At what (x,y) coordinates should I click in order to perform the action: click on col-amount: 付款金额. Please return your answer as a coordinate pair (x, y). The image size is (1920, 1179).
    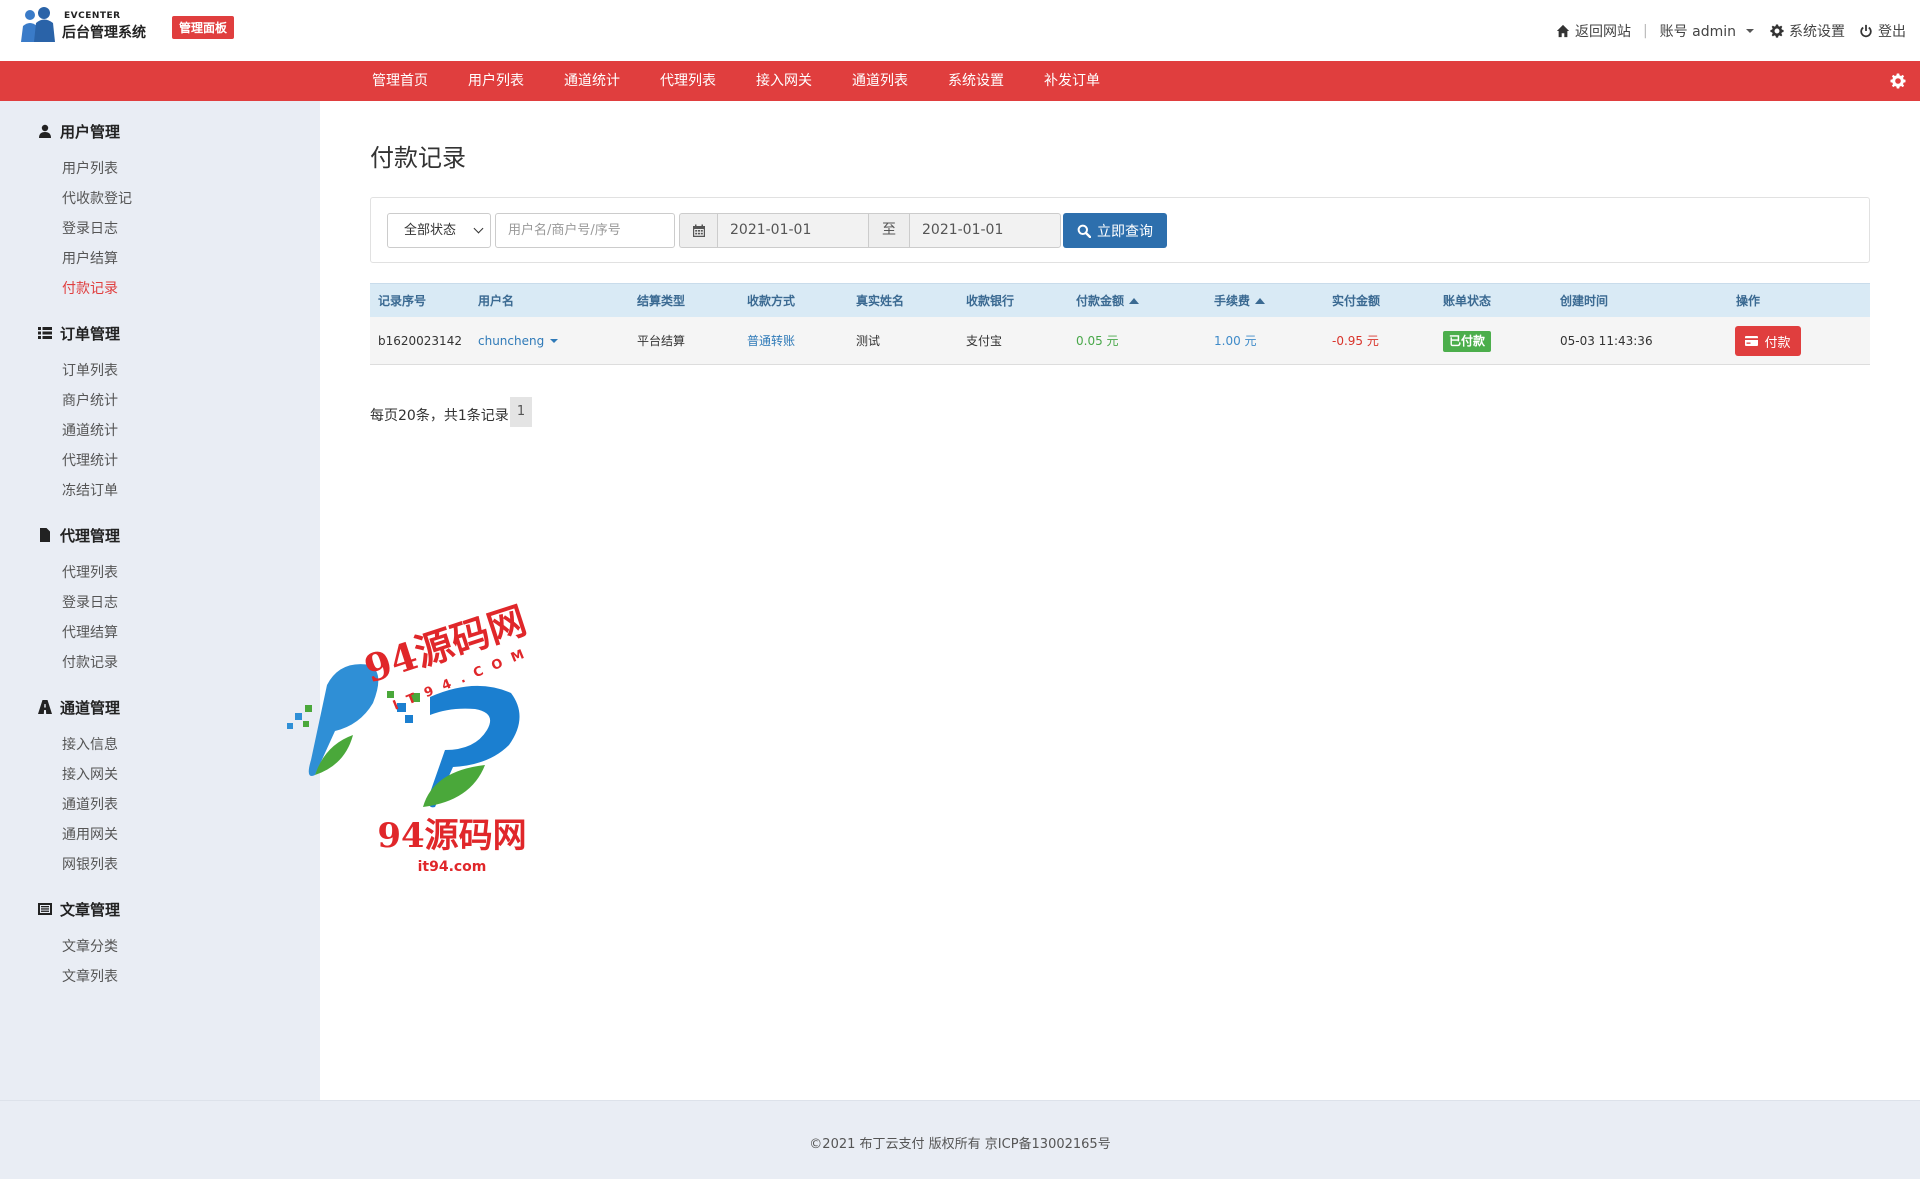
    Looking at the image, I should click on (1108, 301).